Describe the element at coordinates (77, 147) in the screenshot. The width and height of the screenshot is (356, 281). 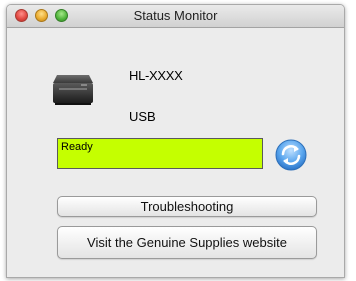
I see `status-text: Ready` at that location.